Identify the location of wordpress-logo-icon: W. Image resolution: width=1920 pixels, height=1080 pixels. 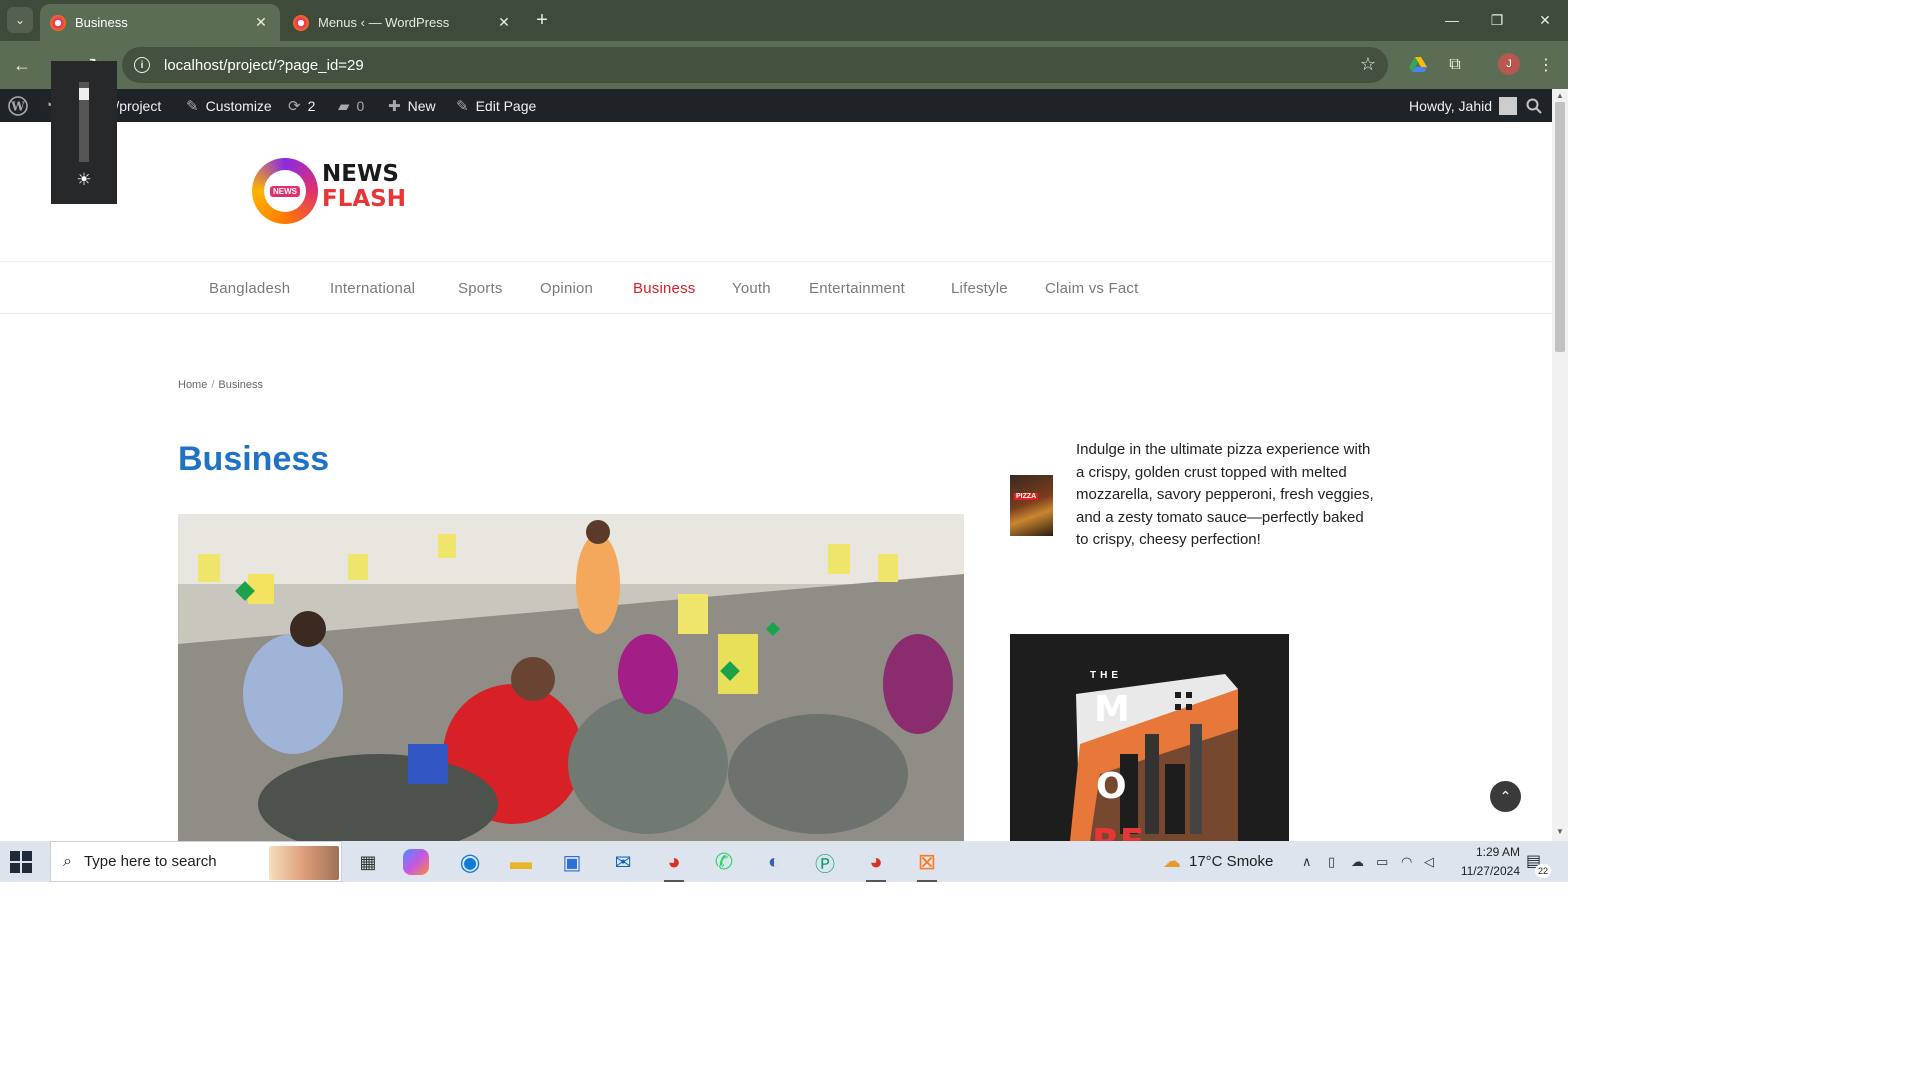
(18, 105).